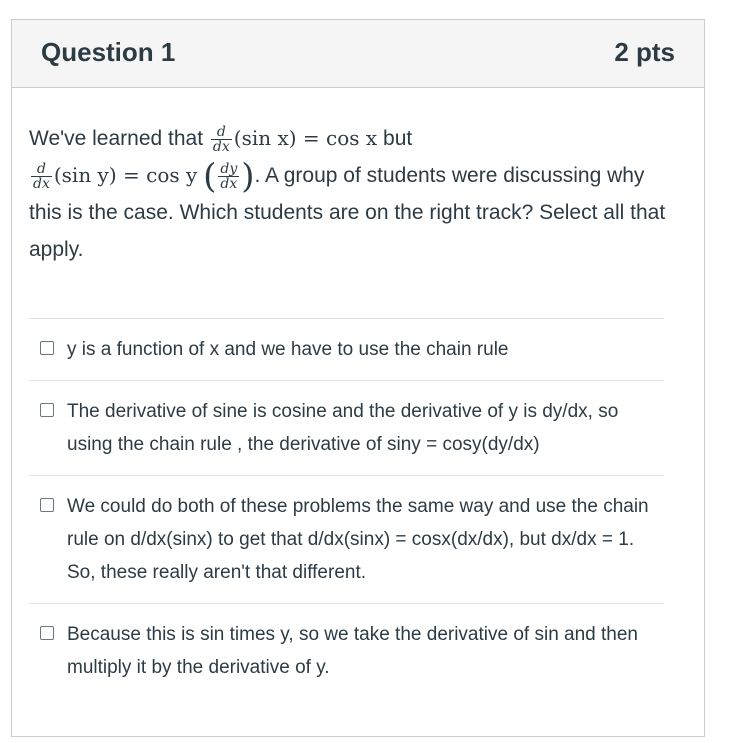 Image resolution: width=746 pixels, height=743 pixels. What do you see at coordinates (305, 138) in the screenshot?
I see `math-expression-1: (sin x) = cos x` at bounding box center [305, 138].